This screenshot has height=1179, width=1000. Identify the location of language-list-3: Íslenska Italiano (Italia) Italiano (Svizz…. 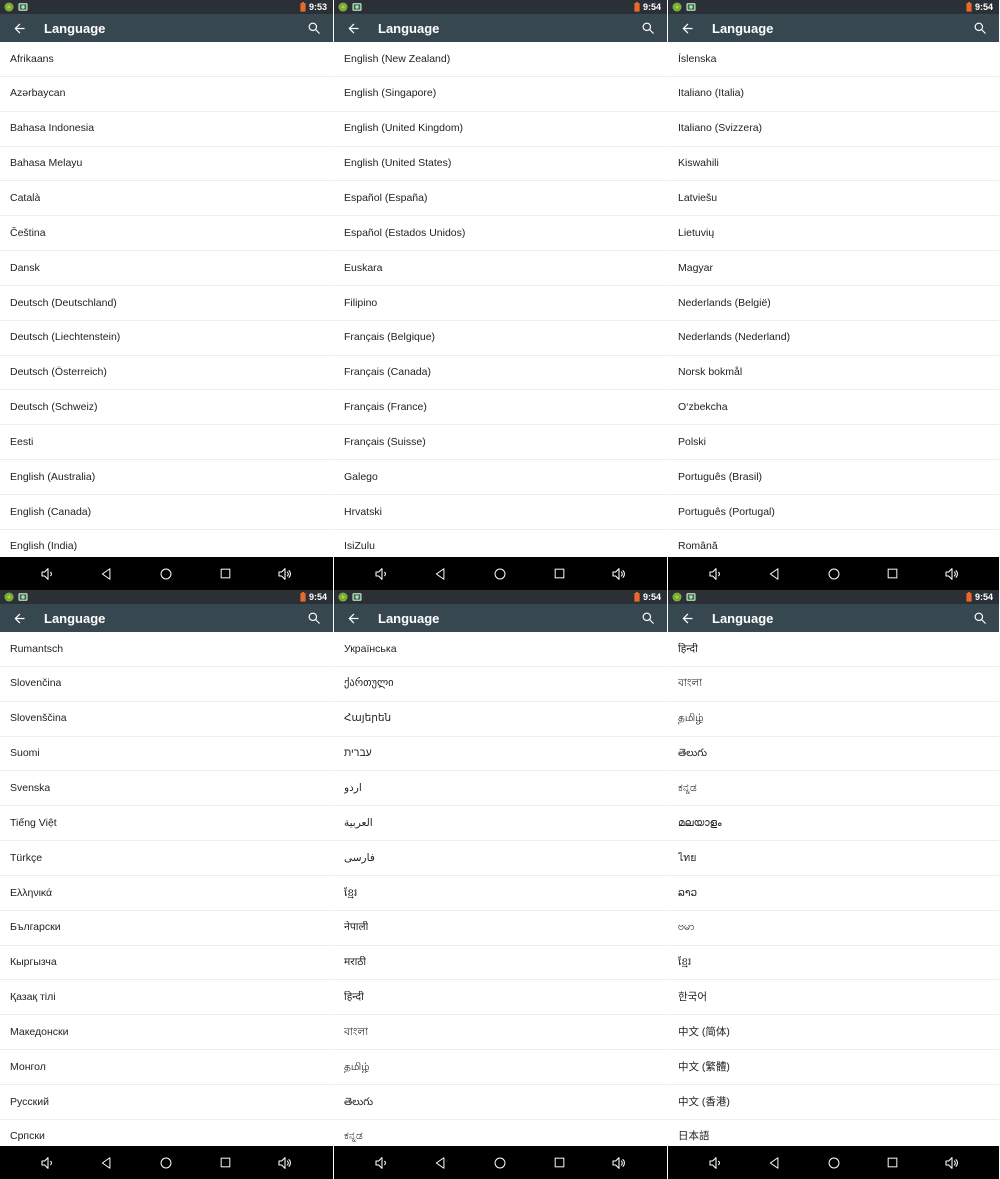
(833, 299).